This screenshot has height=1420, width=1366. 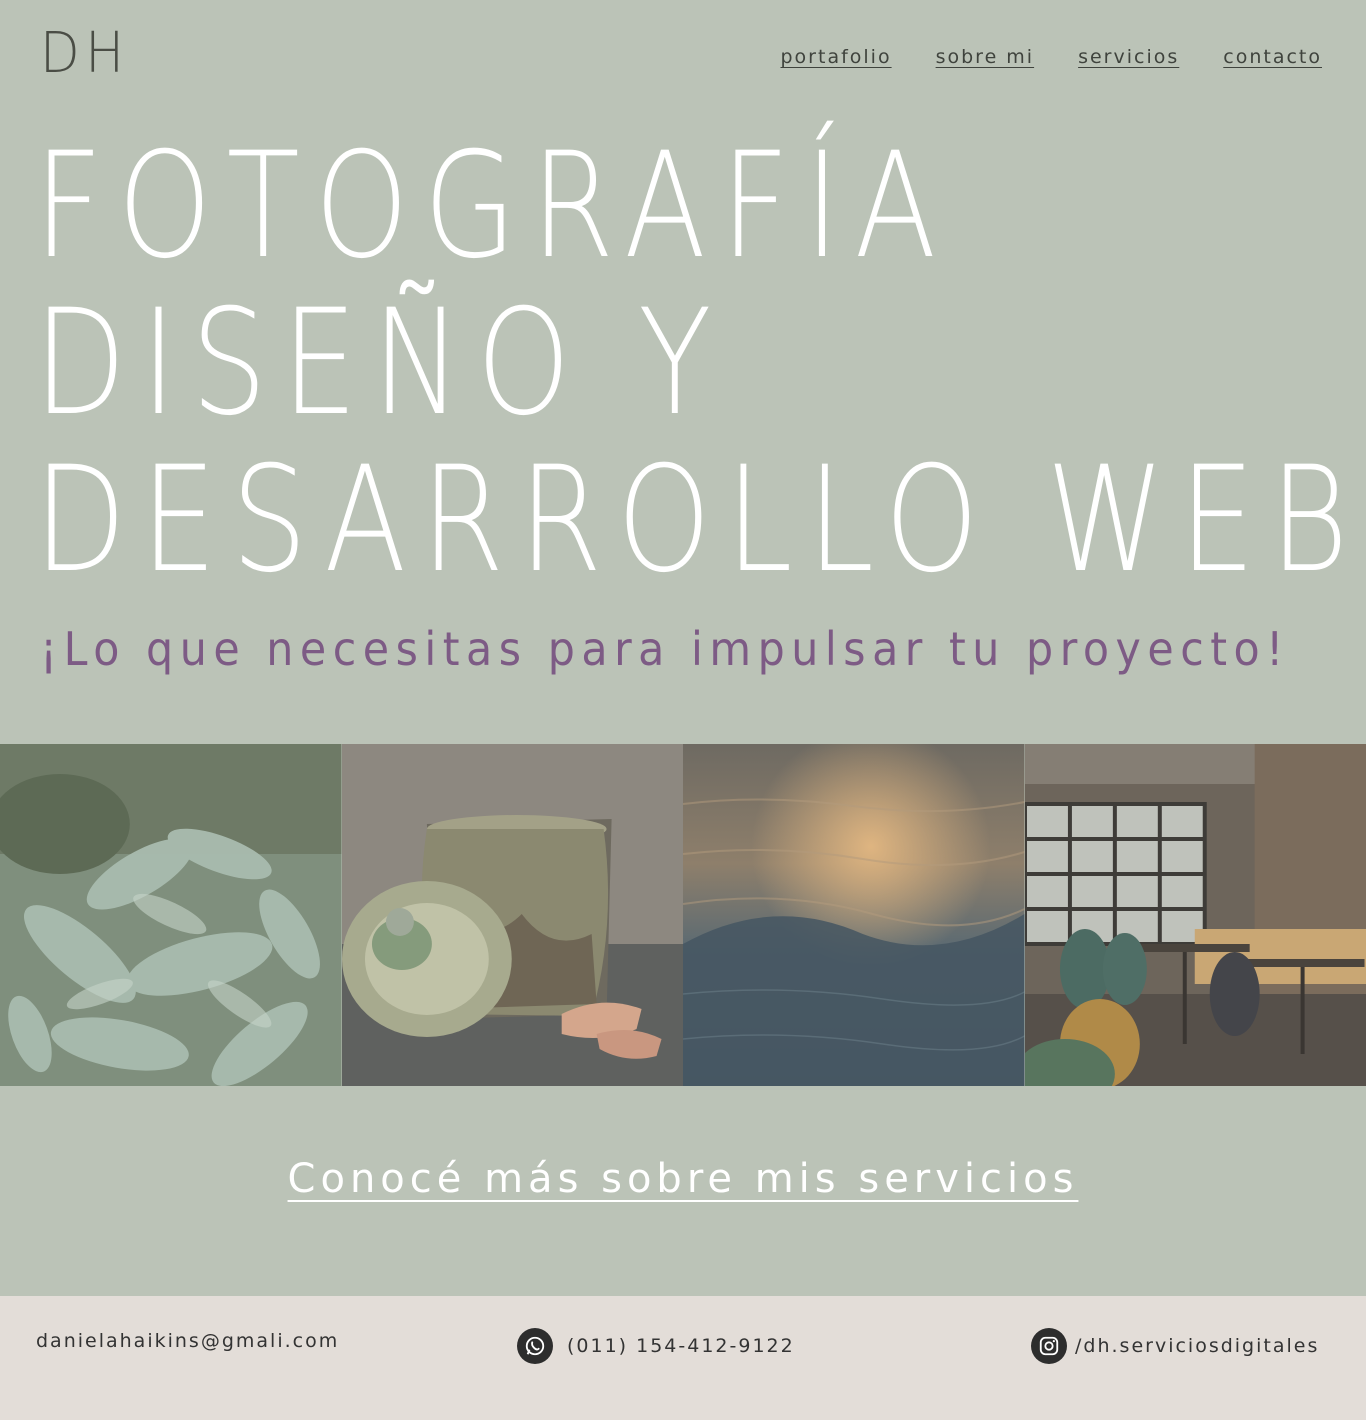 I want to click on hero-line-2: DISEÑO Y, so click(x=380, y=363).